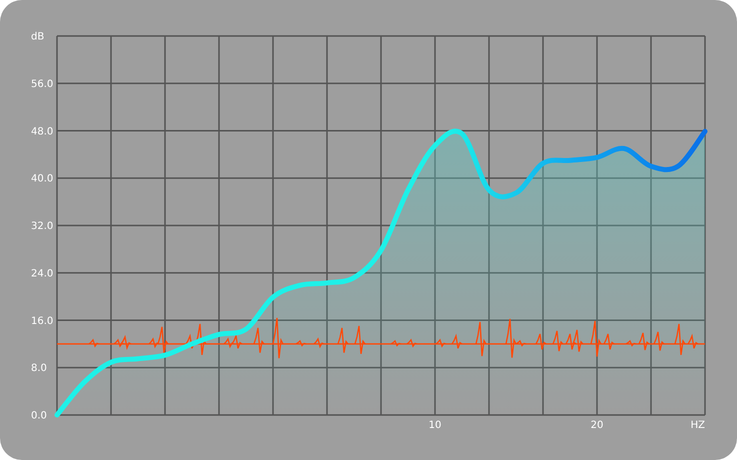 Image resolution: width=737 pixels, height=460 pixels. I want to click on y-tick-label: 16.0, so click(42, 321).